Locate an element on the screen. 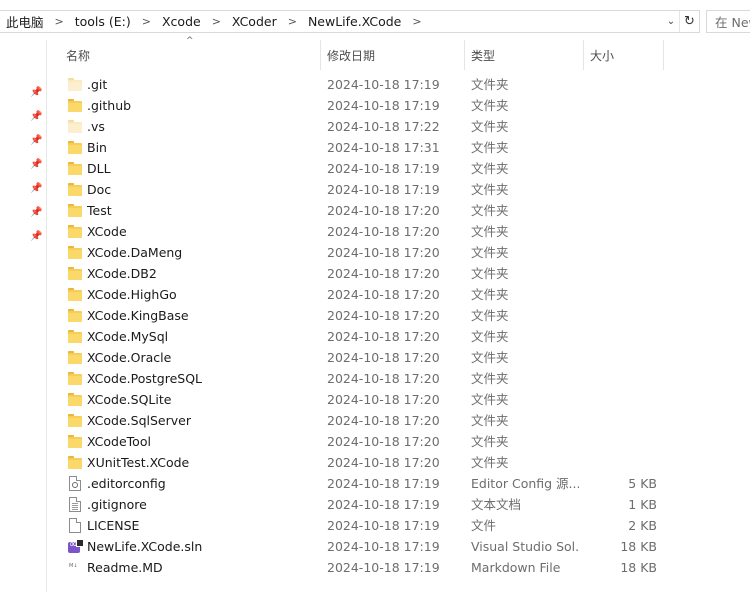  file-row: XCode.SqlServer 2024-10-18 17:20 文件夹 is located at coordinates (399, 420).